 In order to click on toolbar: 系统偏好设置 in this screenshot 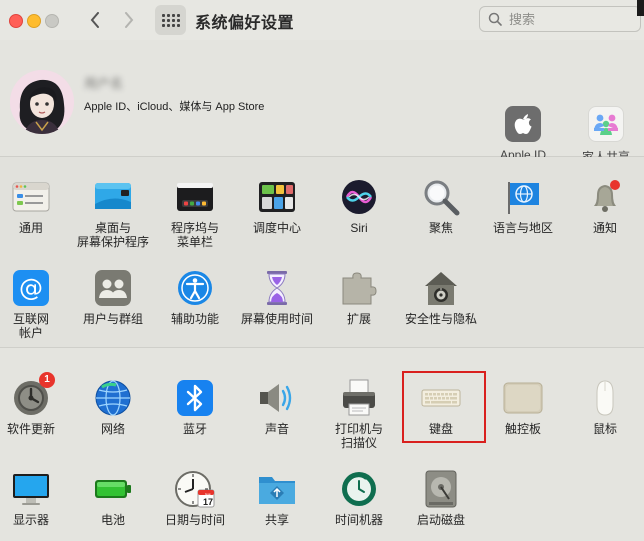, I will do `click(322, 20)`.